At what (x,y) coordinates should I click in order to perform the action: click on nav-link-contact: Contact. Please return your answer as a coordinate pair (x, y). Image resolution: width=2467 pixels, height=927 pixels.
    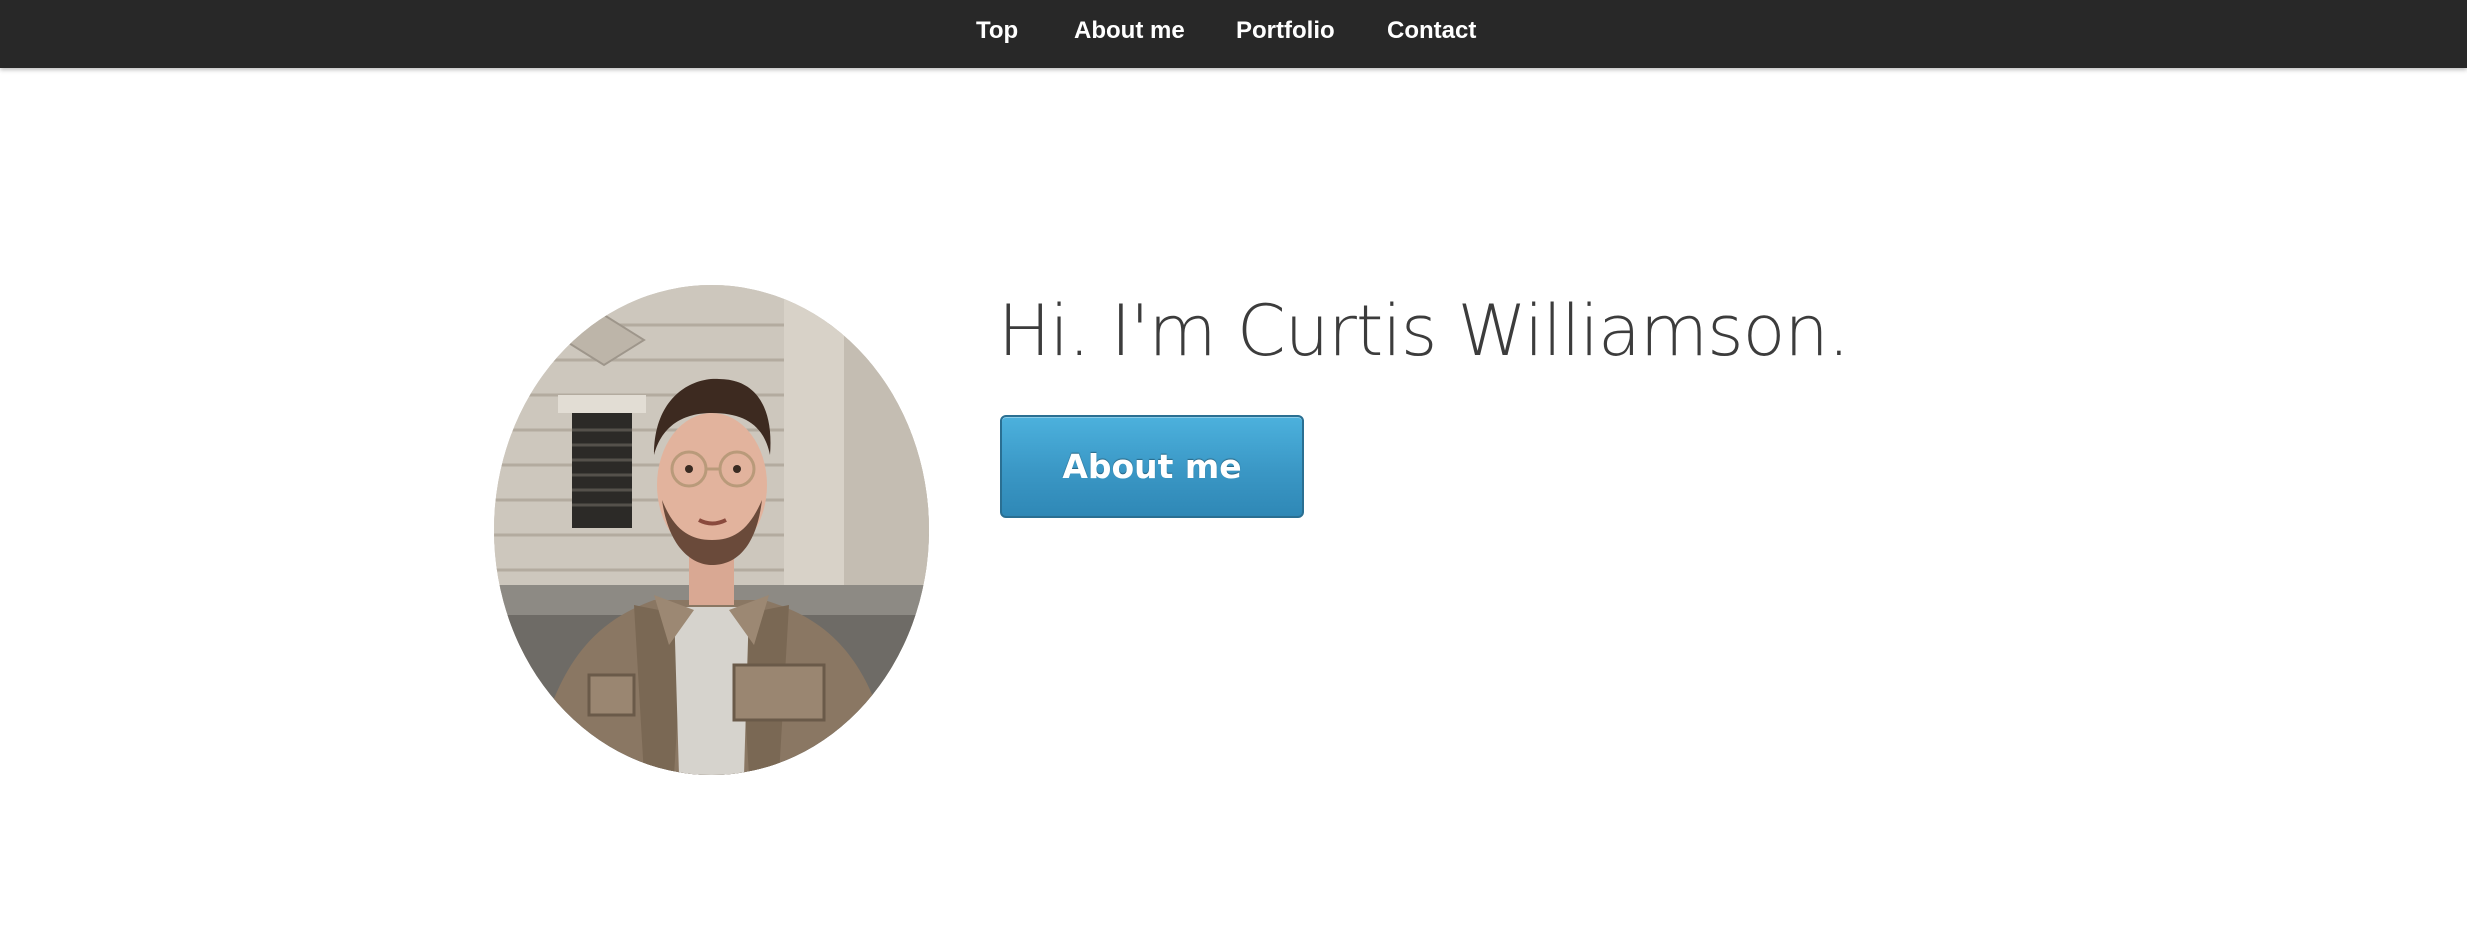
    Looking at the image, I should click on (1431, 31).